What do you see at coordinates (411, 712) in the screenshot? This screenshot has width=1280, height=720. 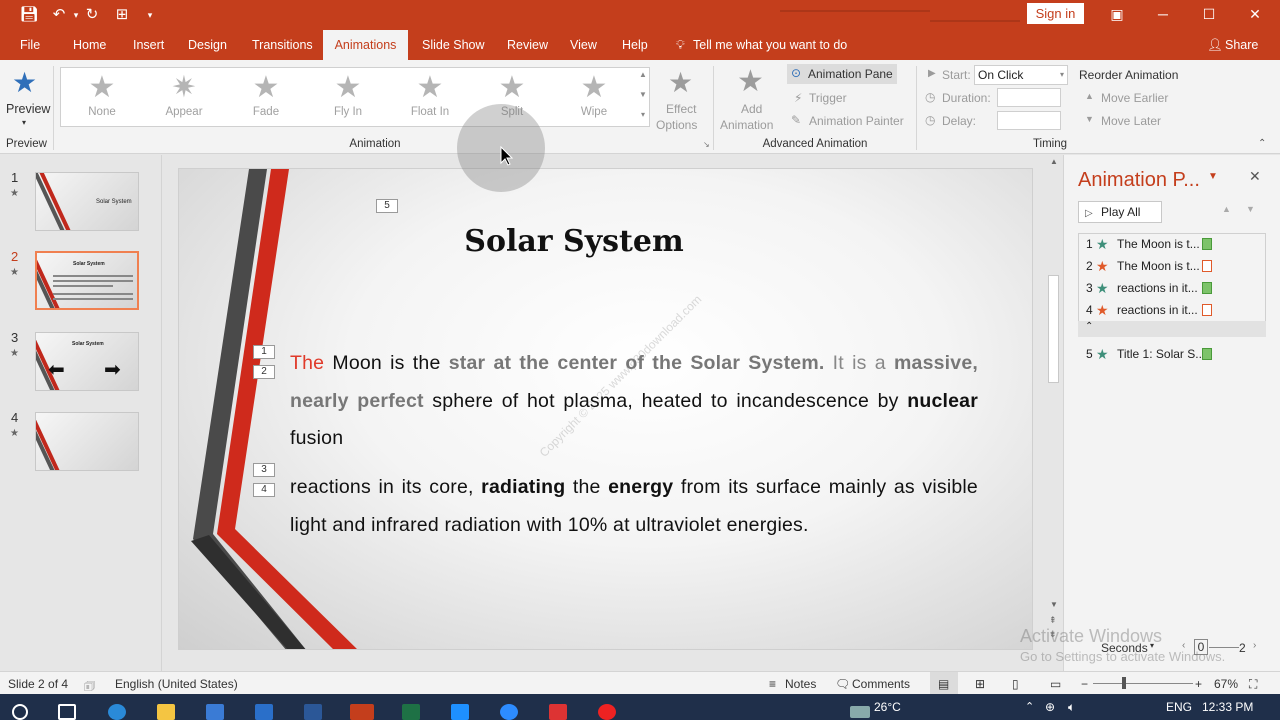 I see `excel-icon` at bounding box center [411, 712].